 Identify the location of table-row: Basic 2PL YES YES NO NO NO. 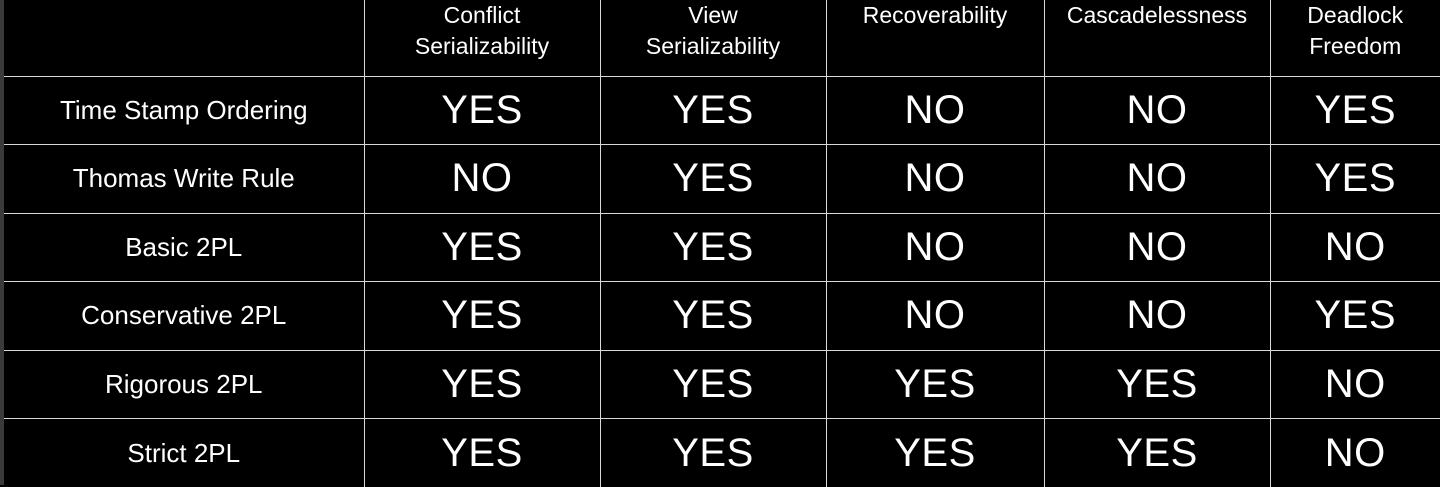
(722, 247).